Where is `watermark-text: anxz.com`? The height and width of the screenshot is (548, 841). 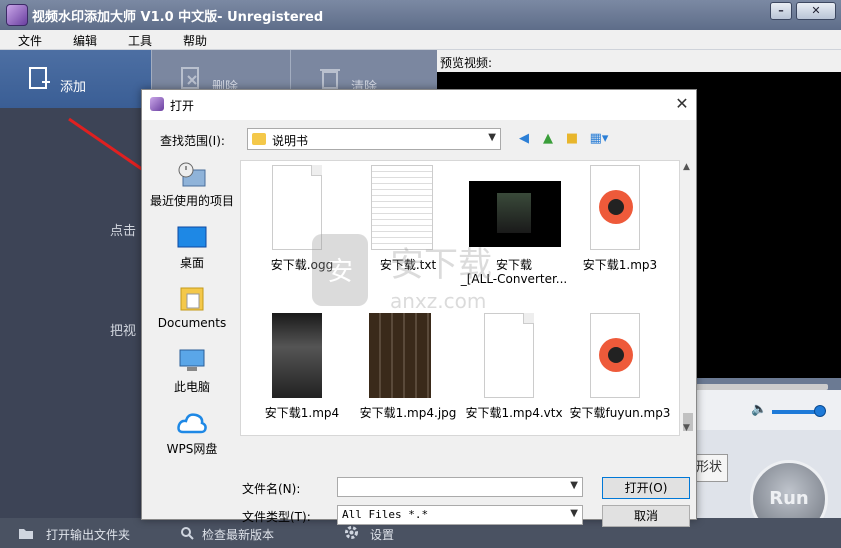
watermark-text: anxz.com is located at coordinates (438, 301).